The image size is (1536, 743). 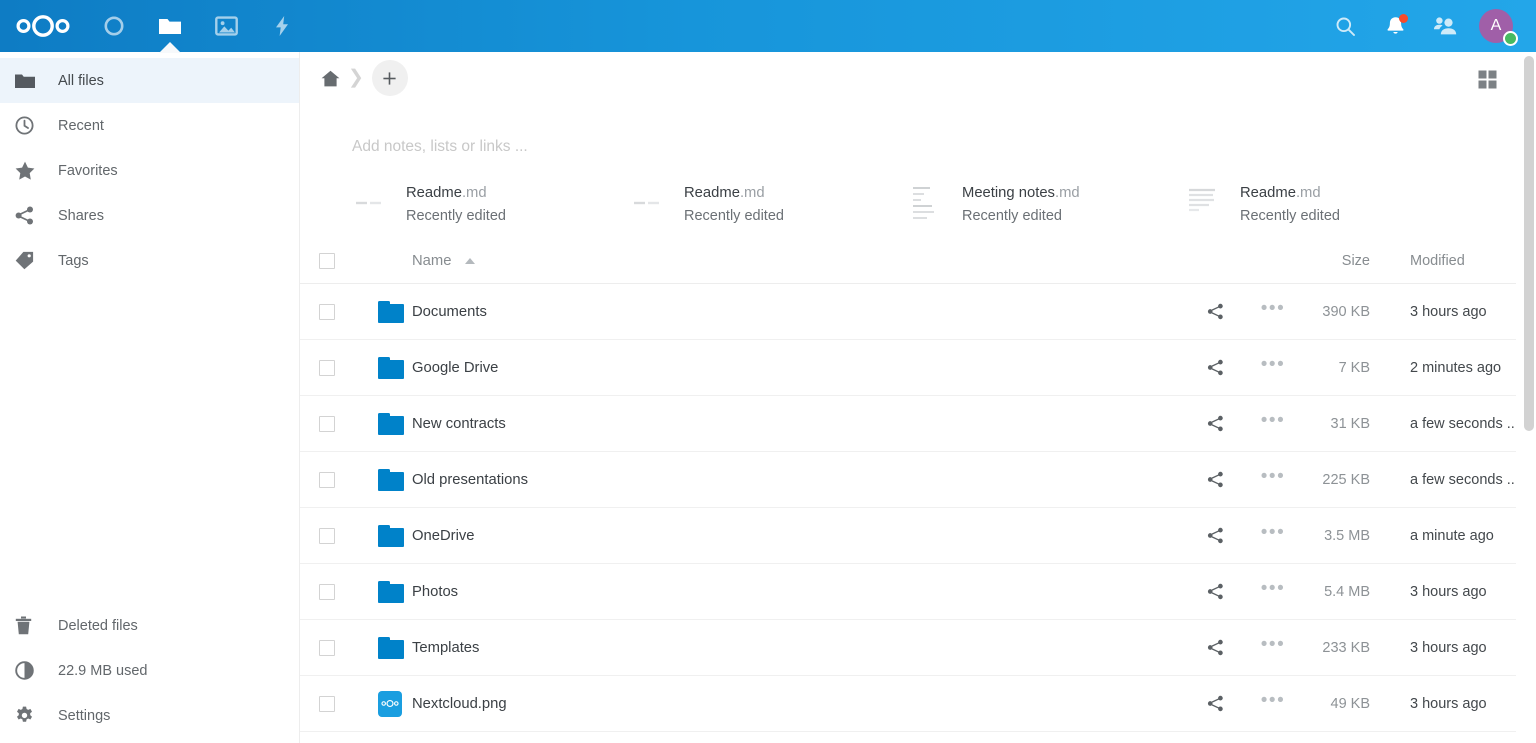 I want to click on file-name: OneDrive, so click(x=793, y=536).